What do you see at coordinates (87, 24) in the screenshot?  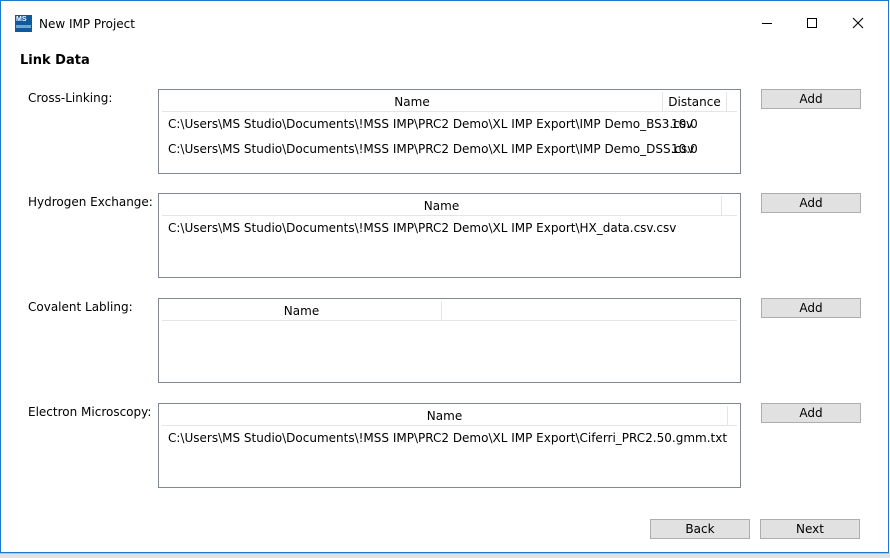 I see `window-title: New IMP Project` at bounding box center [87, 24].